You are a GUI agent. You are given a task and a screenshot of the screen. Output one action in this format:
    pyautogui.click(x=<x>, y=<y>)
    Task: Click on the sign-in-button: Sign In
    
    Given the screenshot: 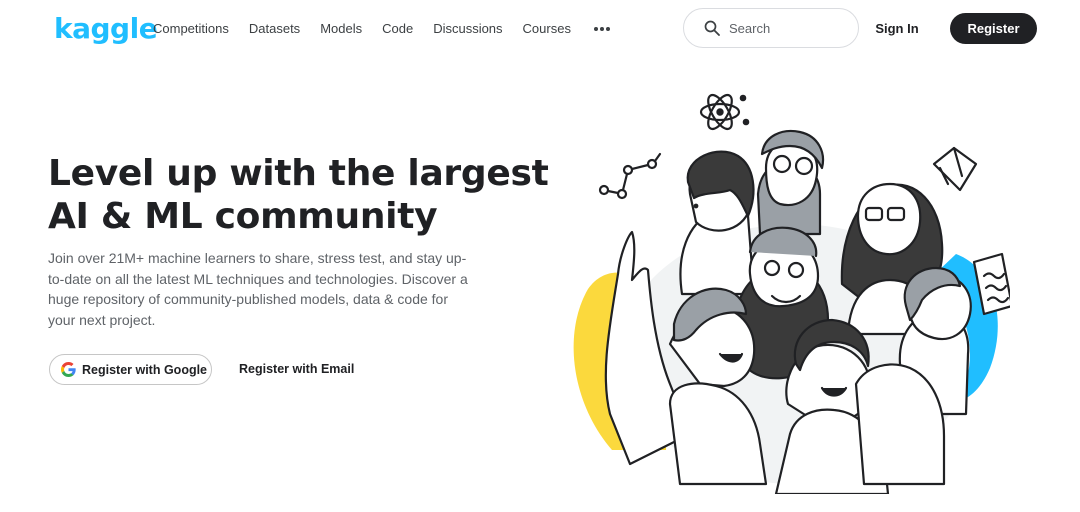 What is the action you would take?
    pyautogui.click(x=897, y=28)
    